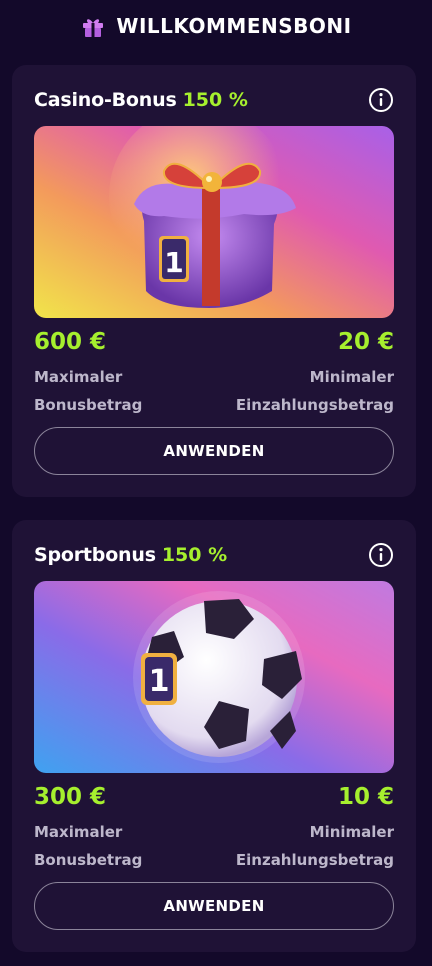  I want to click on card-header: Casino-Bonus 150 %, so click(214, 100).